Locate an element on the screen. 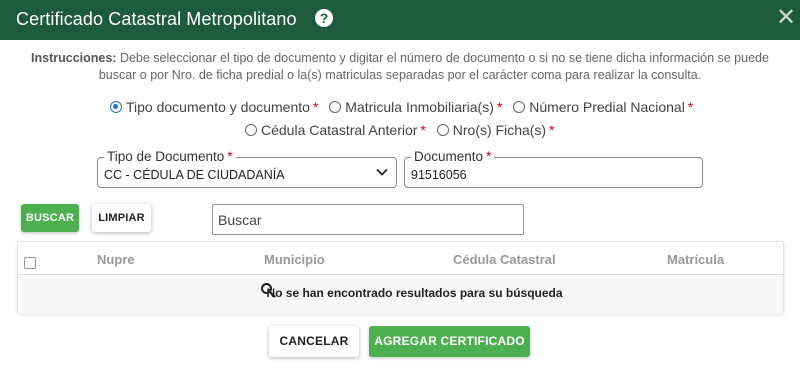 This screenshot has width=800, height=368. doc-type-value: CC - CÉDULA DE CIUDADANÍA is located at coordinates (194, 175).